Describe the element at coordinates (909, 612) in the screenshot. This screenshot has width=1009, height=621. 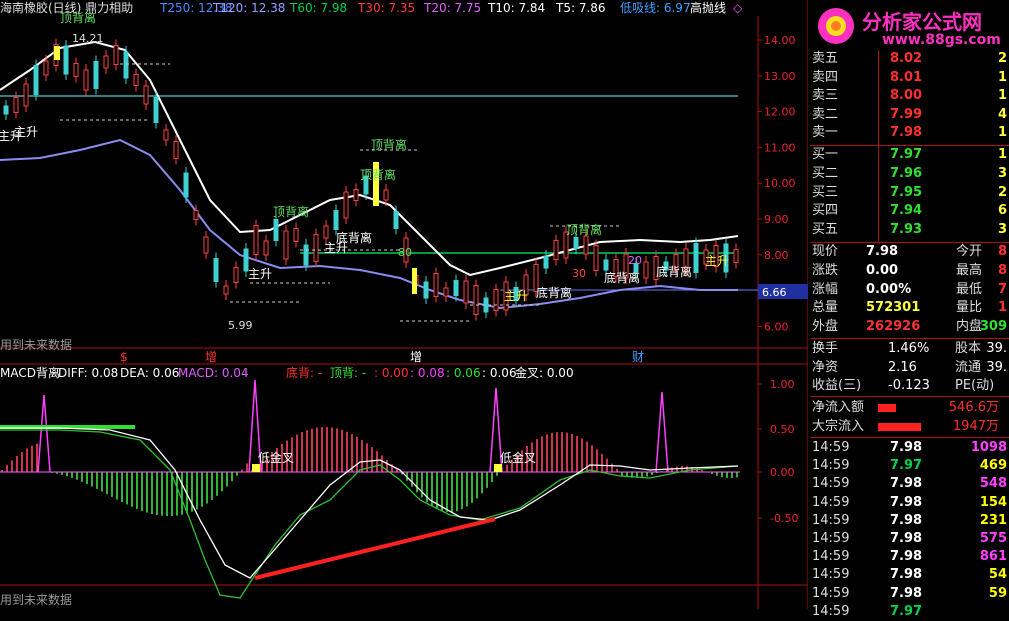
I see `tick-row: 14:59 7.97` at that location.